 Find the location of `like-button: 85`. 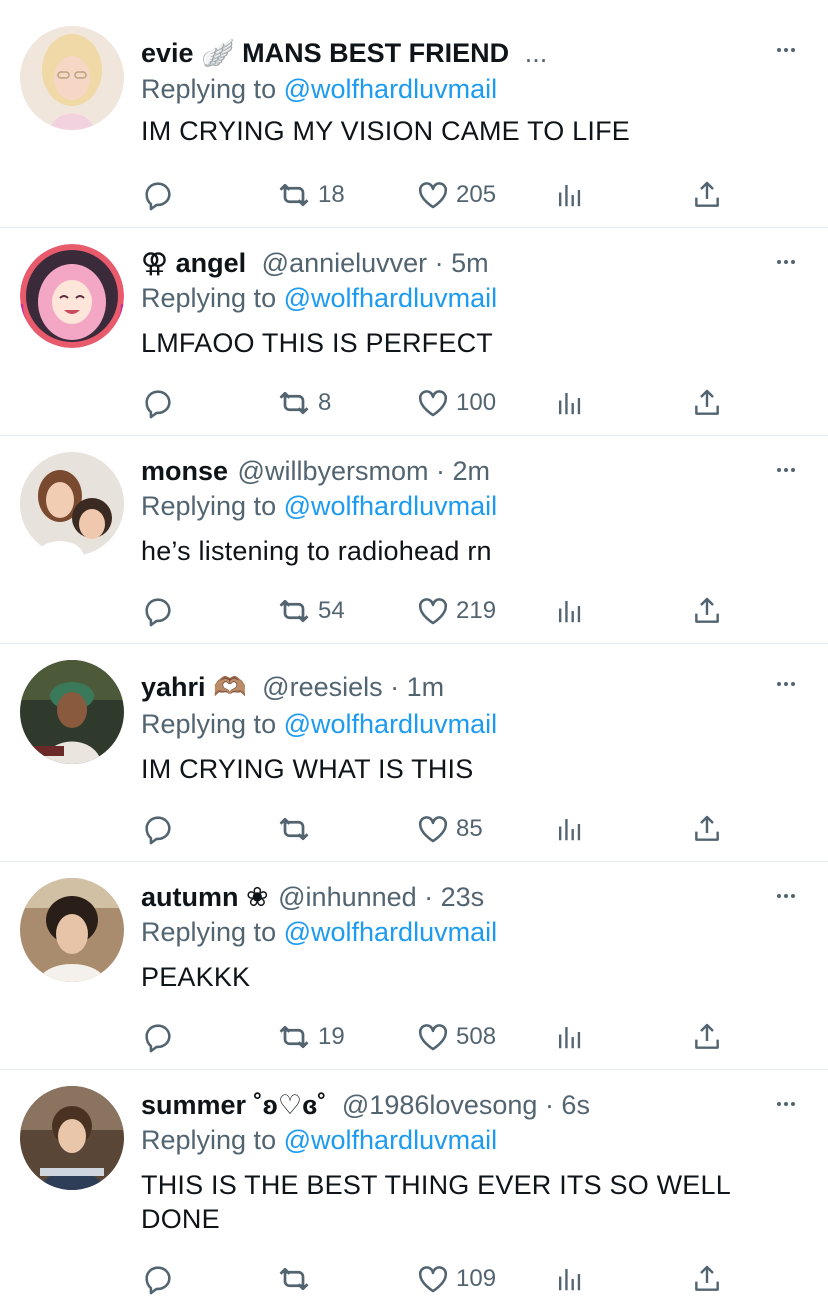

like-button: 85 is located at coordinates (449, 829).